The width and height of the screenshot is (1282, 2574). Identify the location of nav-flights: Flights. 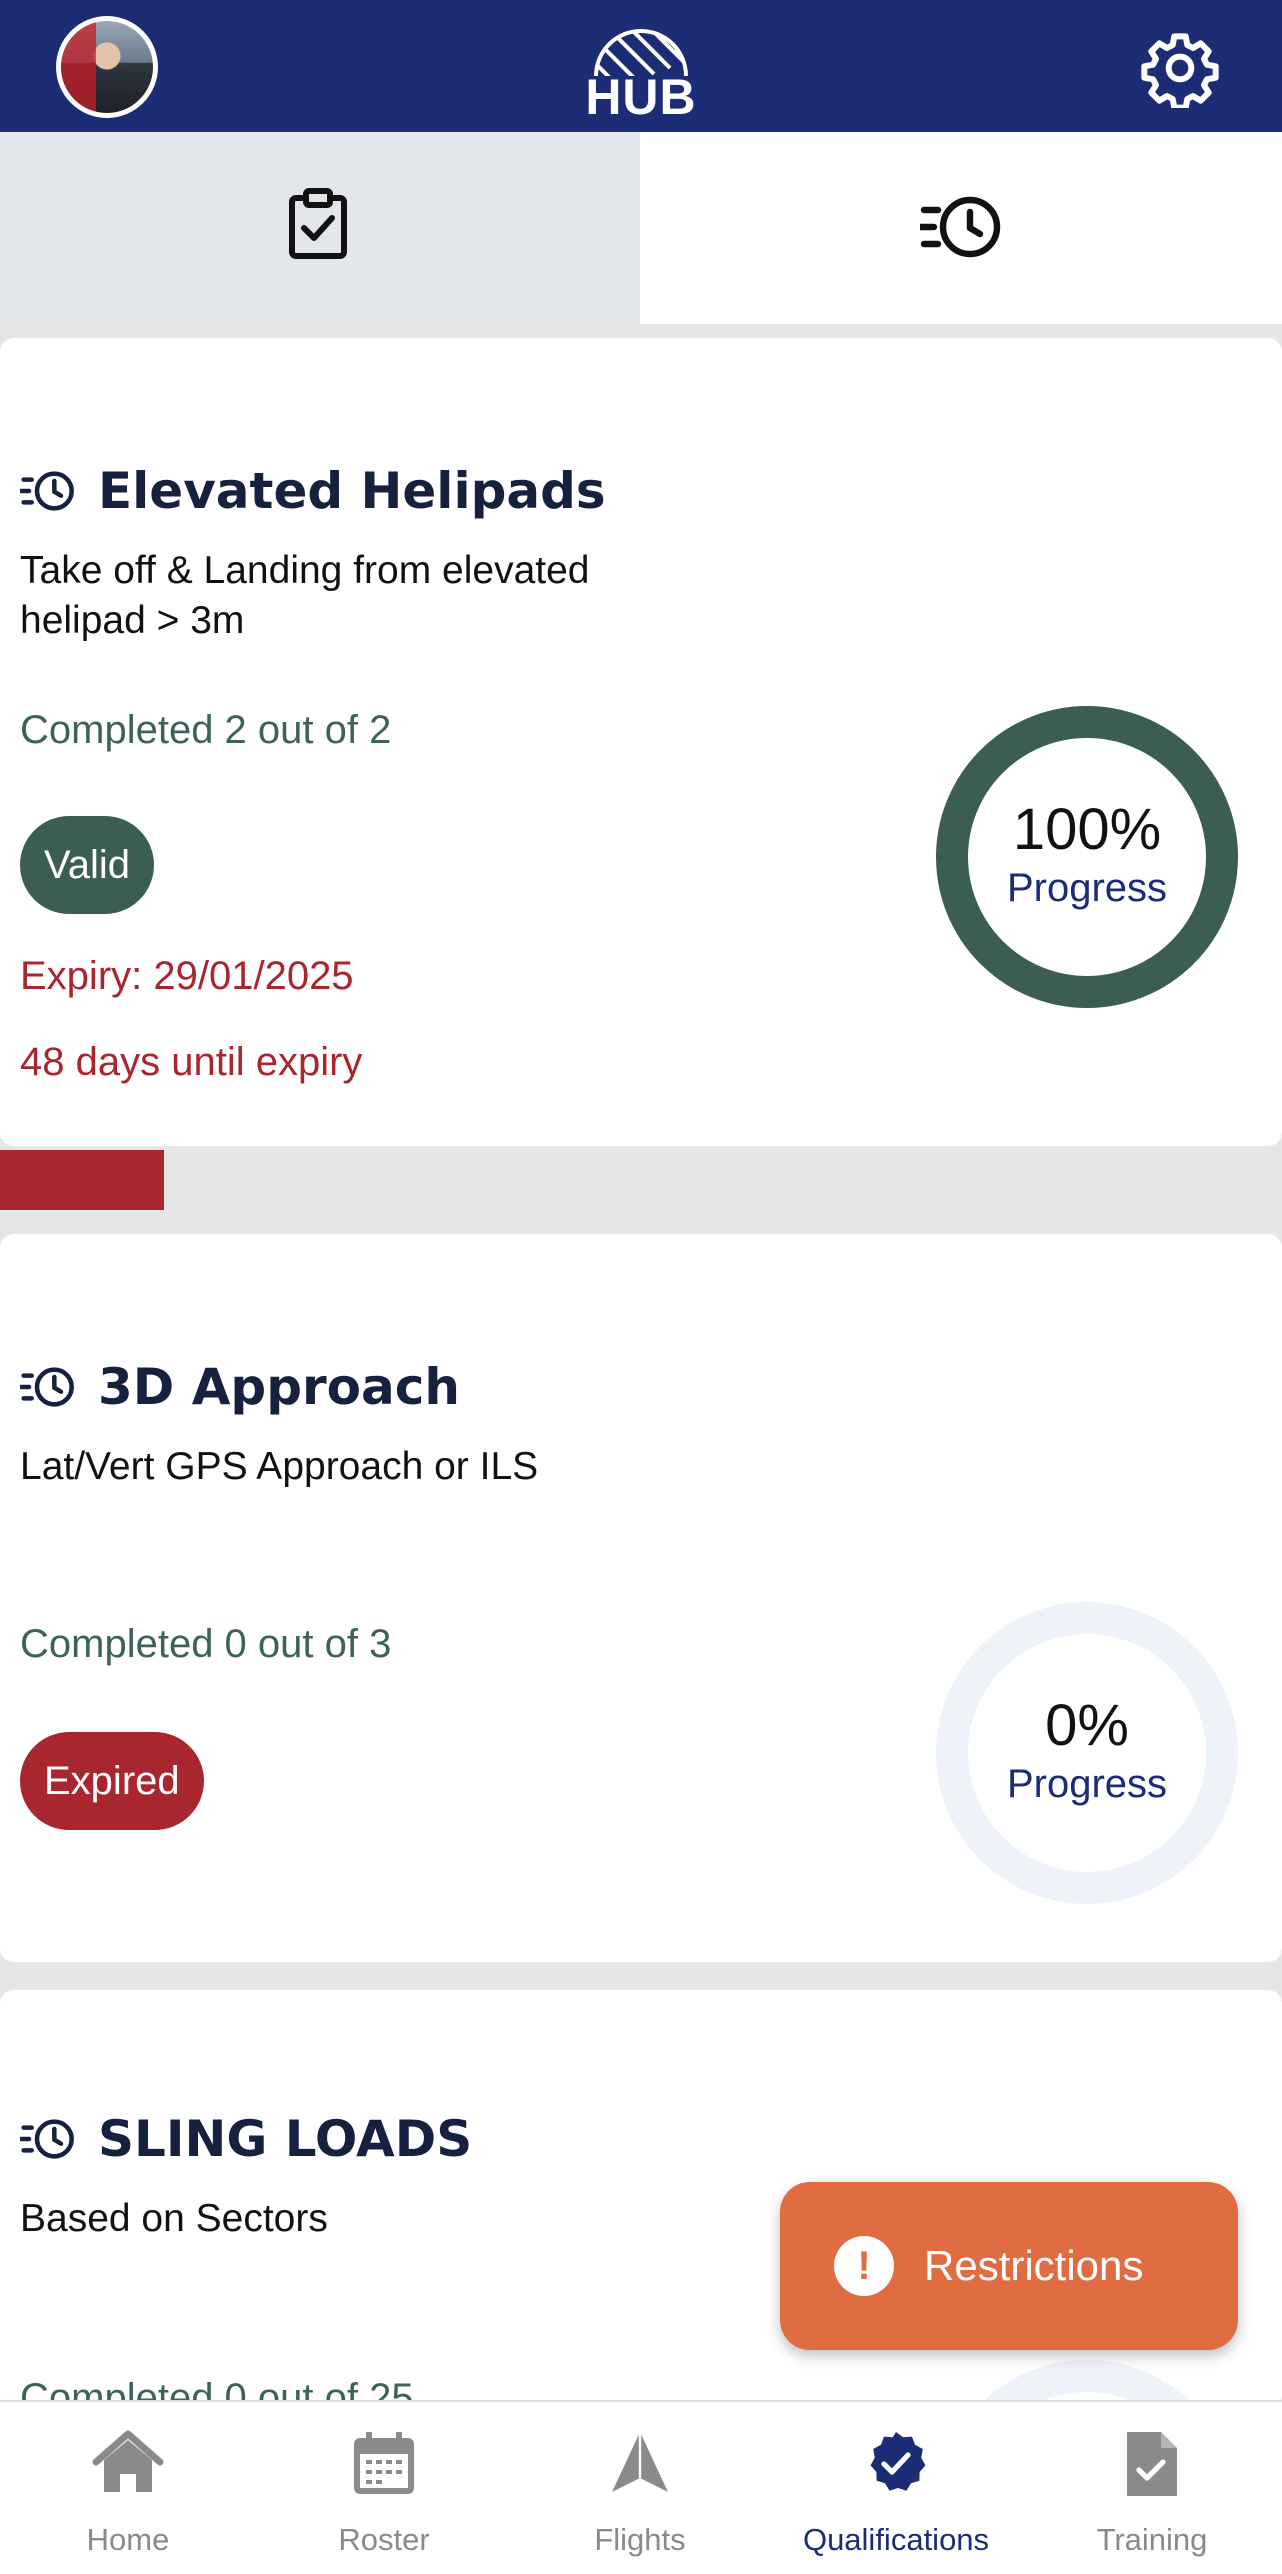
(640, 2488).